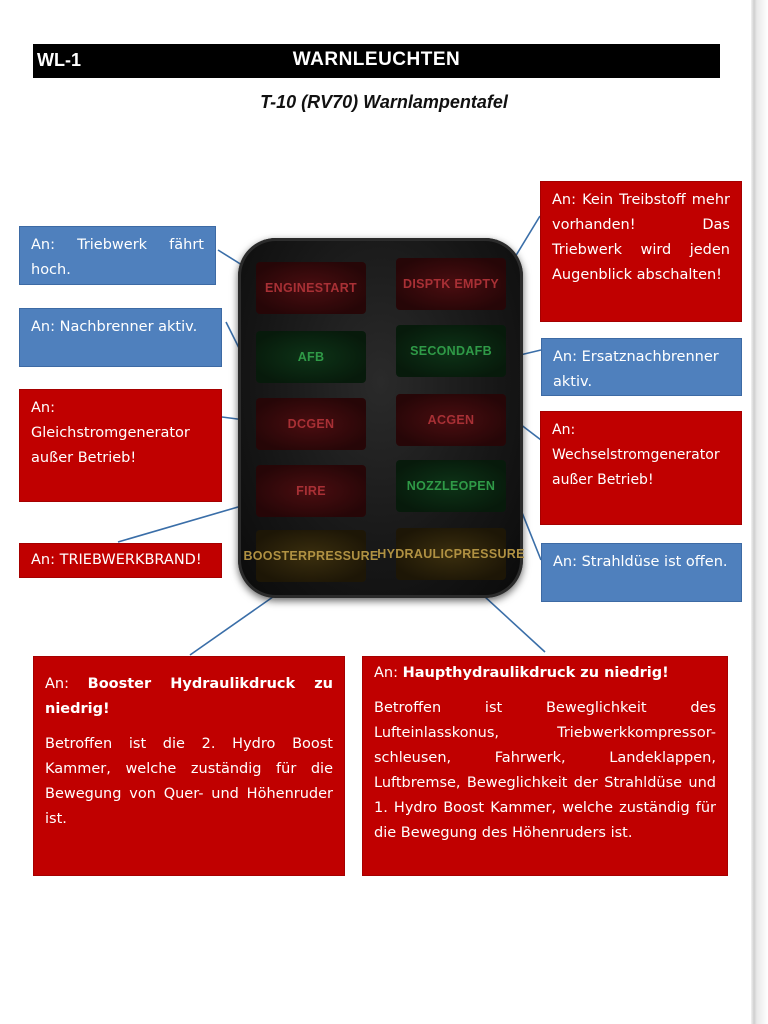 This screenshot has width=768, height=1024. Describe the element at coordinates (451, 420) in the screenshot. I see `lamp-ac-gen: AC GEN` at that location.